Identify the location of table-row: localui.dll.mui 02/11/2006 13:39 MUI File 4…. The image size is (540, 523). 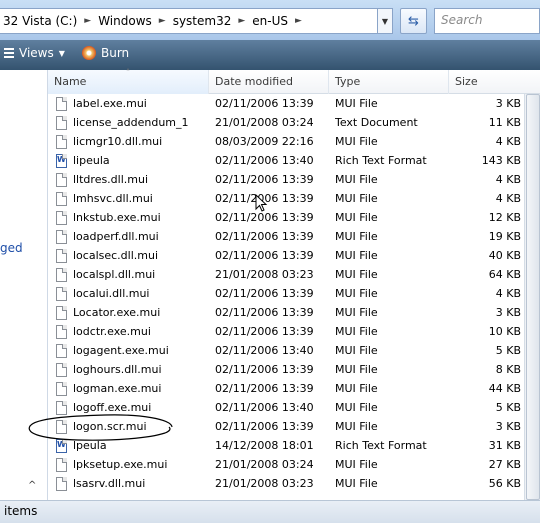
(294, 293).